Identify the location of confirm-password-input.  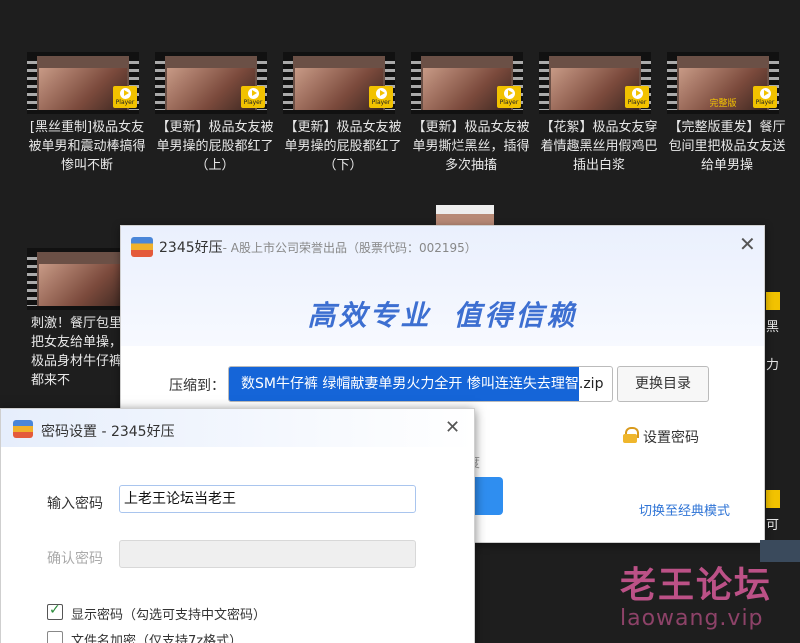
(267, 554).